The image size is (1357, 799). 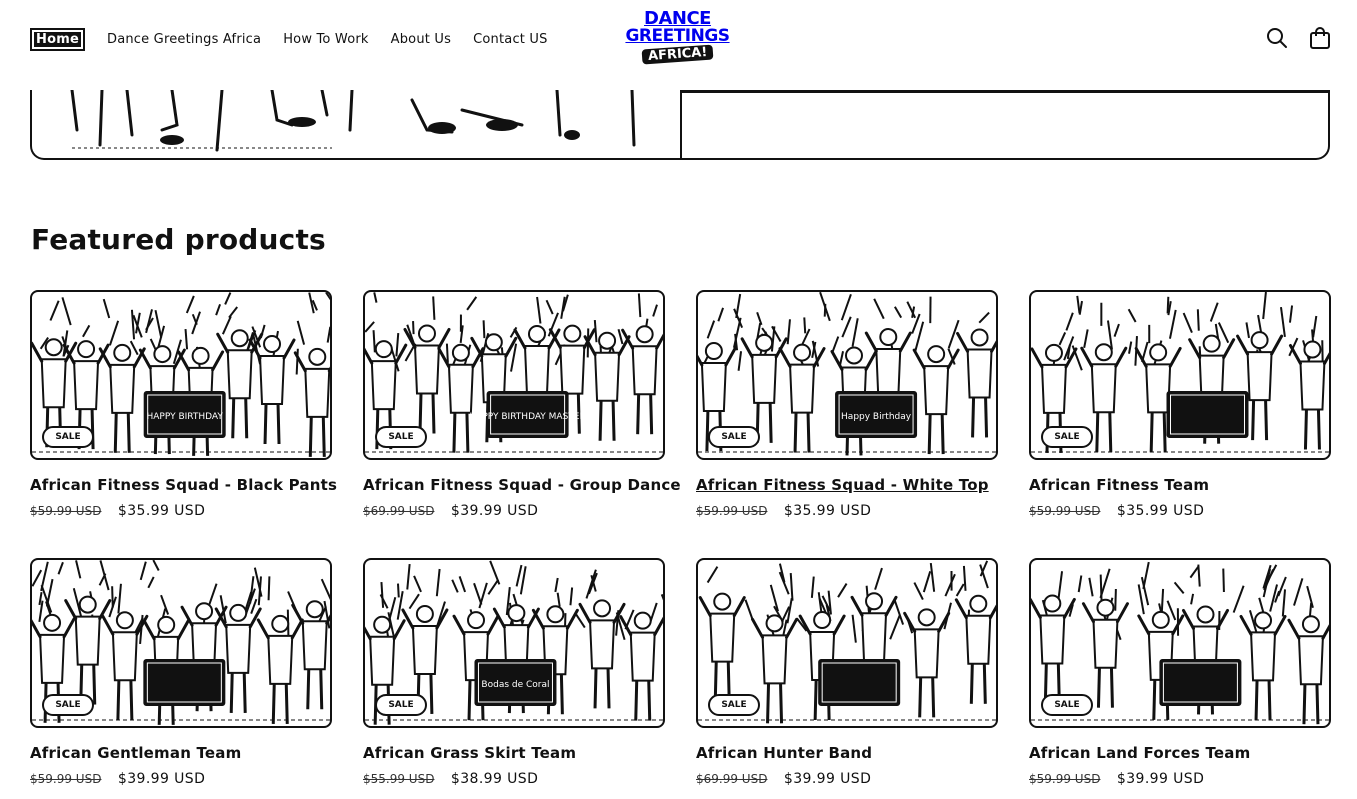 What do you see at coordinates (184, 39) in the screenshot?
I see `nav-dance-greetings-africa-link: Dance Greetings Africa` at bounding box center [184, 39].